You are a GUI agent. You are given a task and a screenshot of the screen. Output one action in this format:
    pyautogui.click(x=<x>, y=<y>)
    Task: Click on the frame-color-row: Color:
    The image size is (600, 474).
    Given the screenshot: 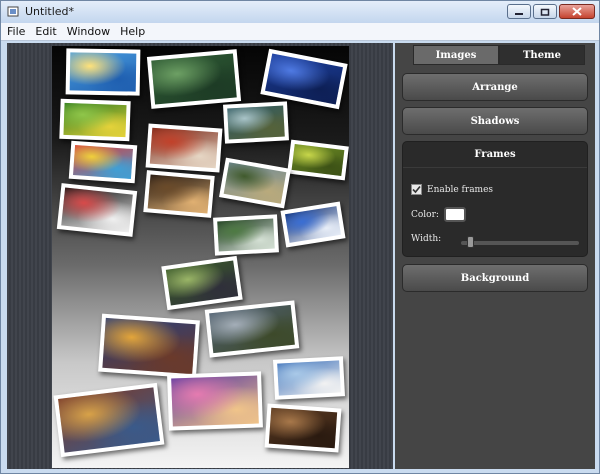 What is the action you would take?
    pyautogui.click(x=438, y=214)
    